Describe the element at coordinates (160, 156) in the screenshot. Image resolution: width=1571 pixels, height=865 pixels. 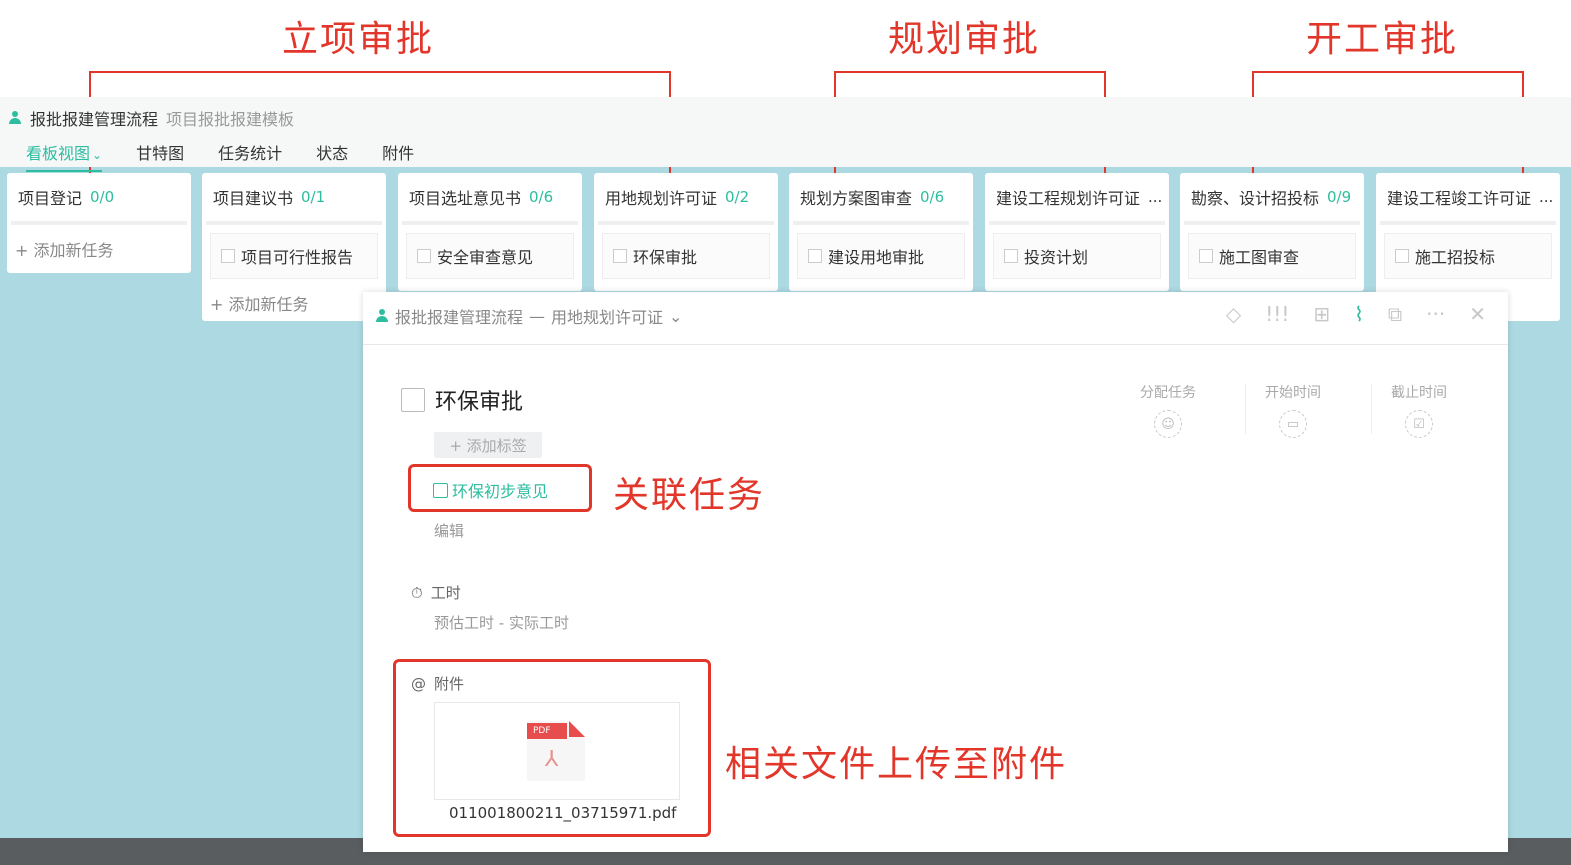
I see `tab-gantt: 甘特图` at that location.